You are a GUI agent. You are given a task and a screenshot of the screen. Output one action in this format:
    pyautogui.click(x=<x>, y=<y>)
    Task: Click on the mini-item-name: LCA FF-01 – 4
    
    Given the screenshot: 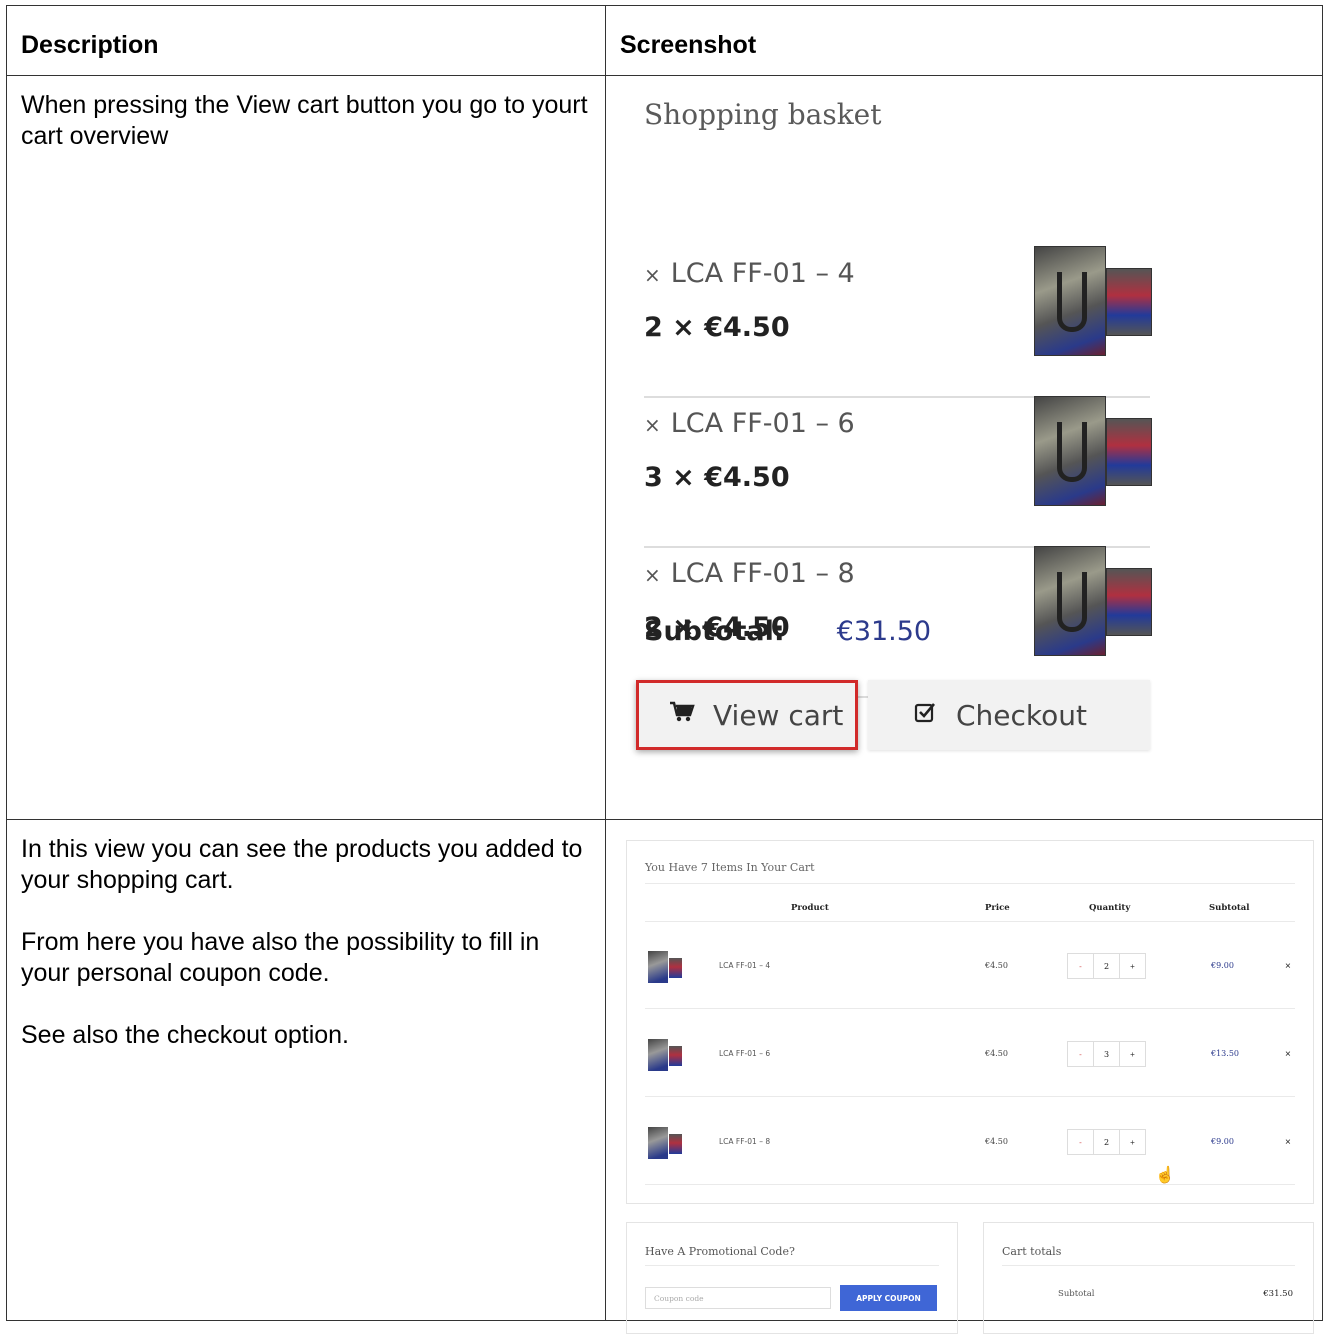 What is the action you would take?
    pyautogui.click(x=763, y=273)
    